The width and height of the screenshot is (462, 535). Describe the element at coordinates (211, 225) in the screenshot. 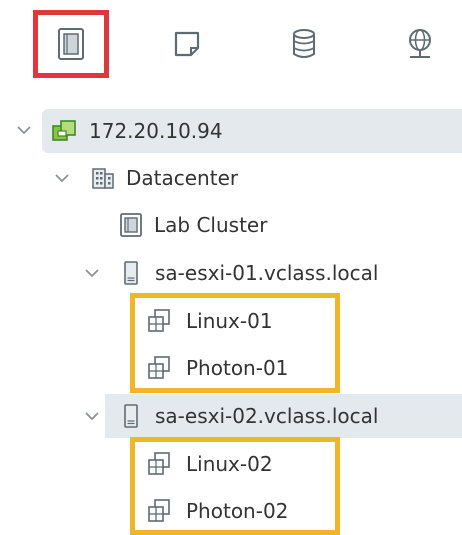

I see `cluster-label: Lab Cluster` at that location.